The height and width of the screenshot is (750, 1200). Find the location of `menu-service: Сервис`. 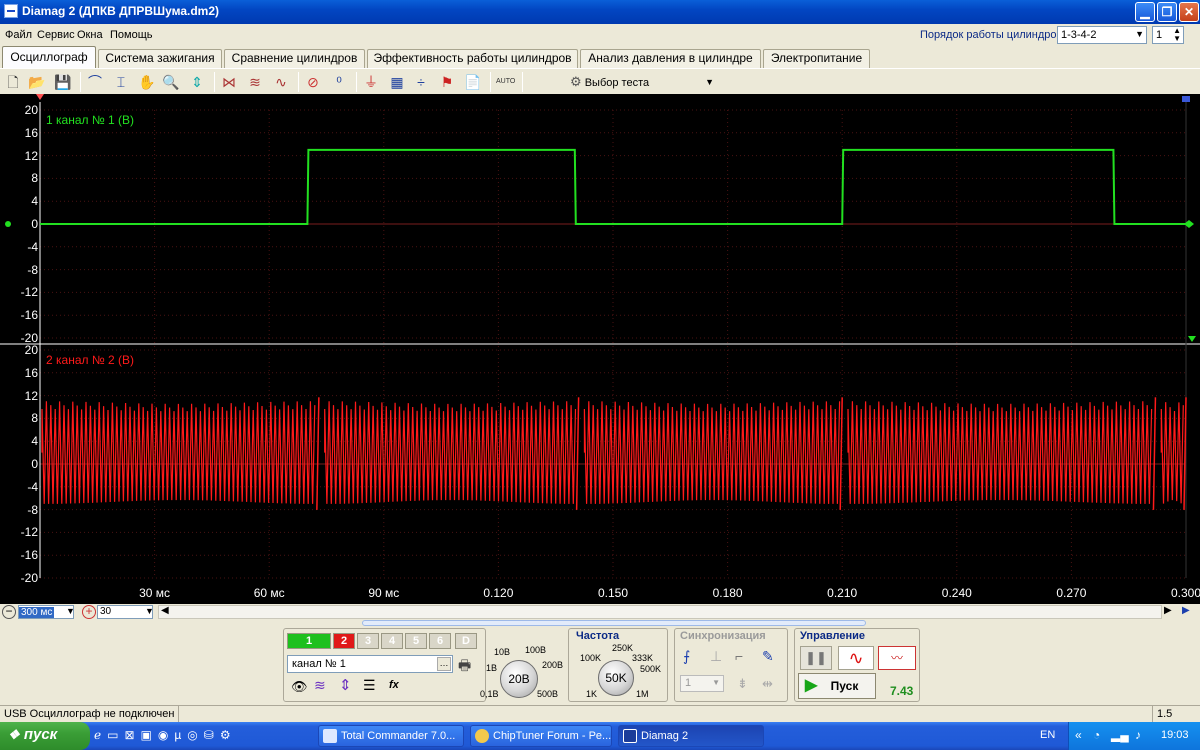

menu-service: Сервис is located at coordinates (56, 35).